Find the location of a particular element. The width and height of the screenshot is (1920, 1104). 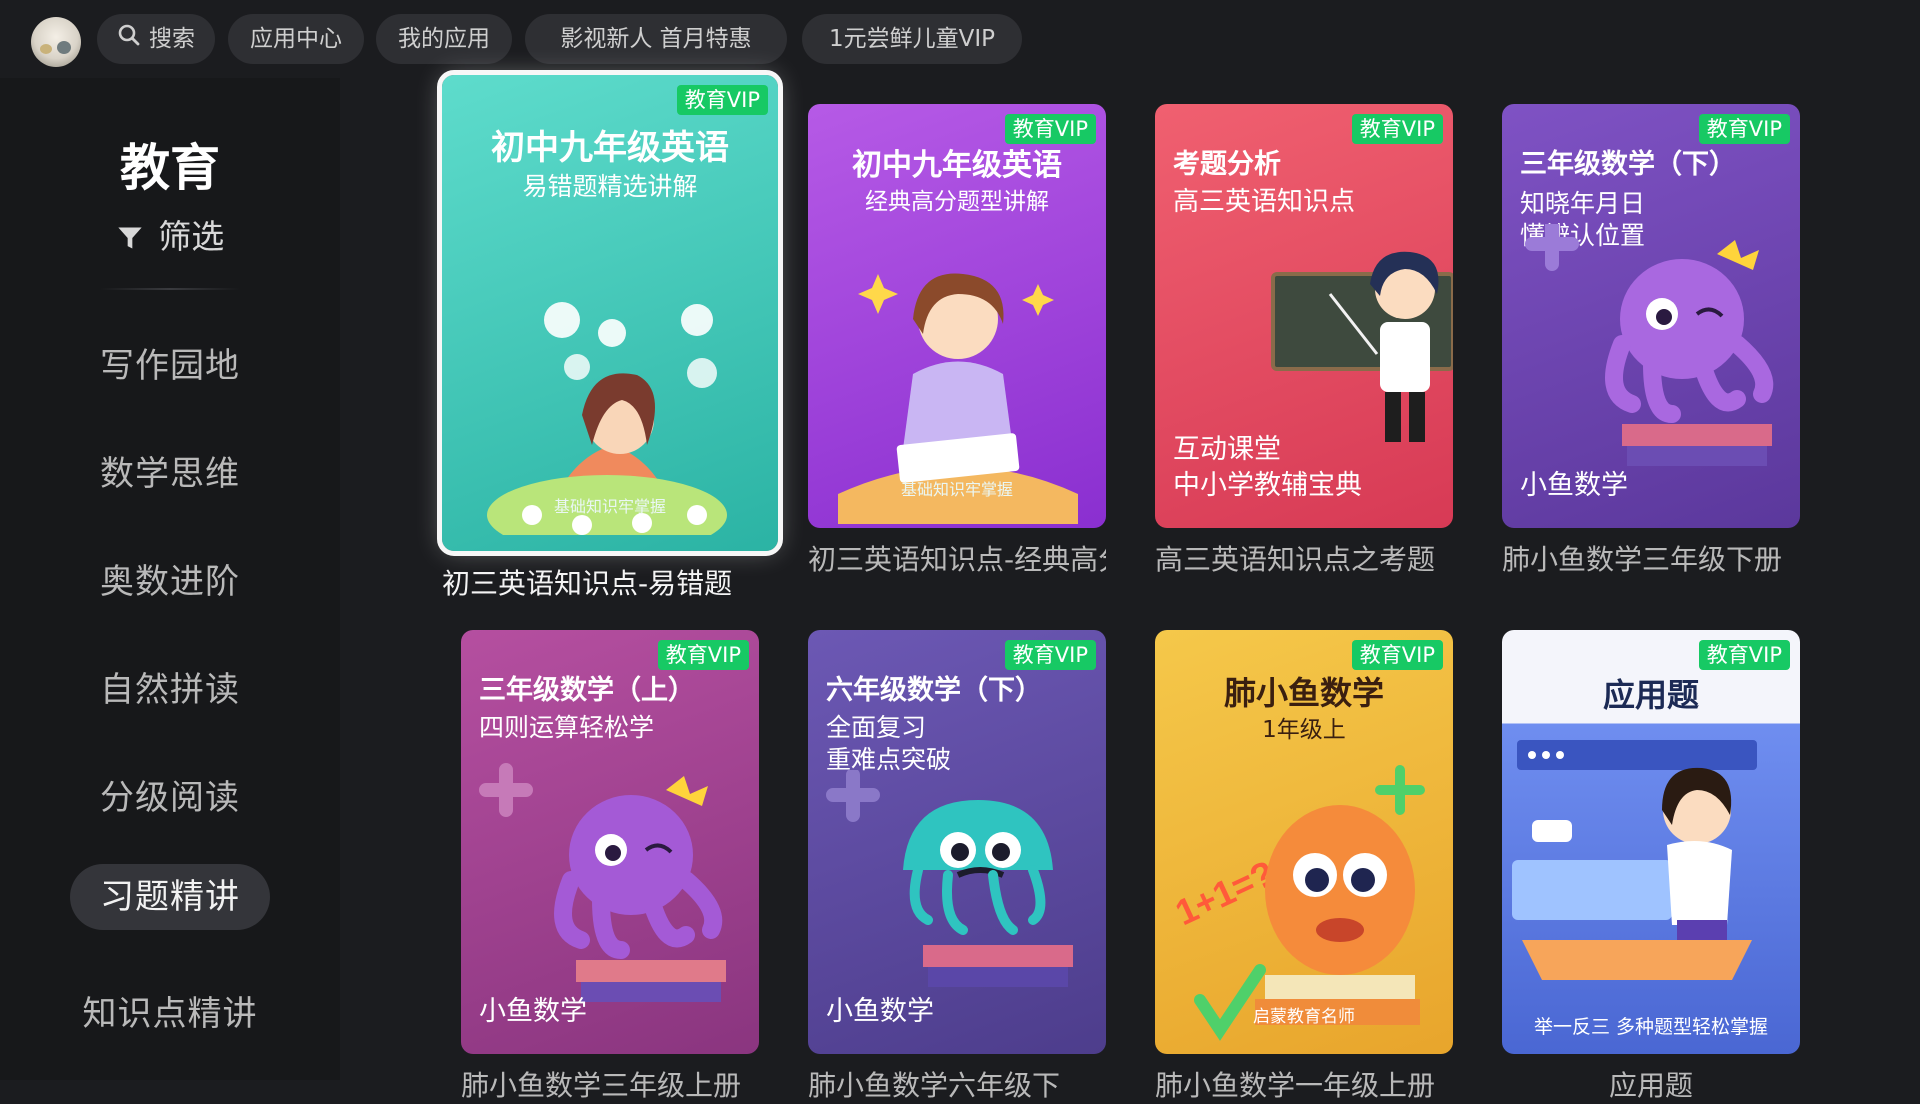

card-caption: 高三英语知识点之考题 is located at coordinates (1295, 559).